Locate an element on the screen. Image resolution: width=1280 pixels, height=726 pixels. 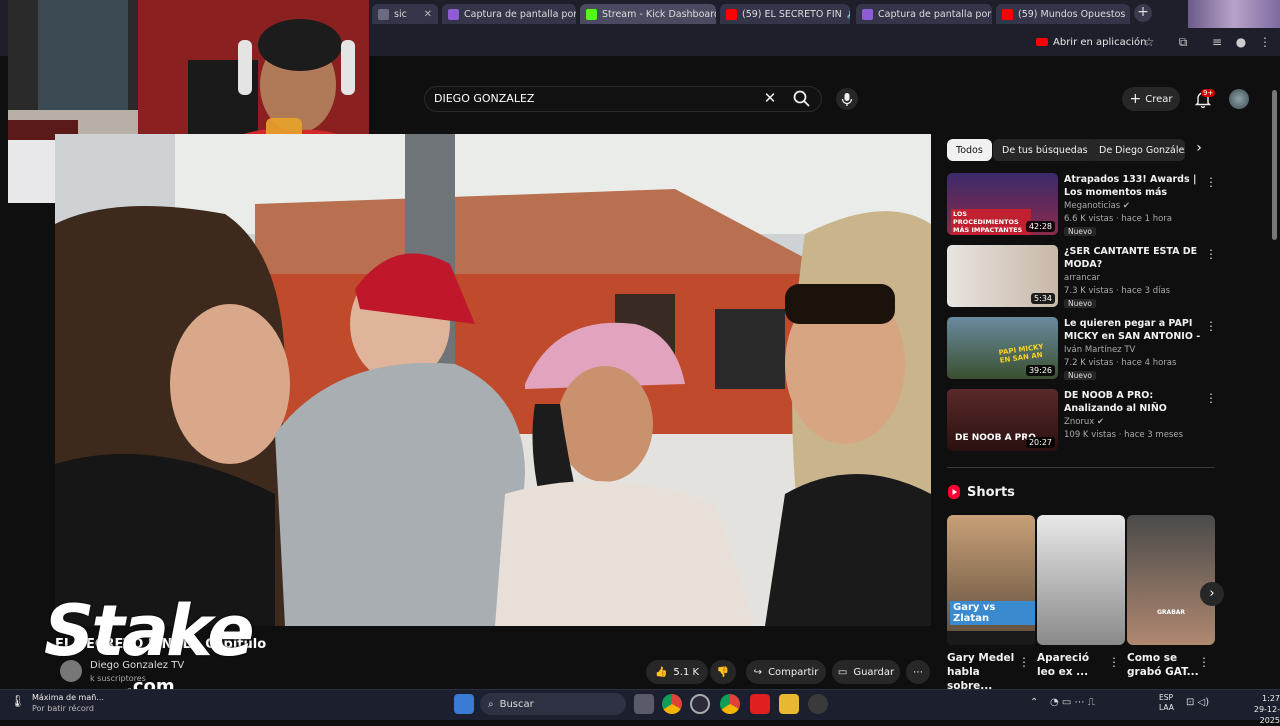
chrome-icon is located at coordinates (672, 704).